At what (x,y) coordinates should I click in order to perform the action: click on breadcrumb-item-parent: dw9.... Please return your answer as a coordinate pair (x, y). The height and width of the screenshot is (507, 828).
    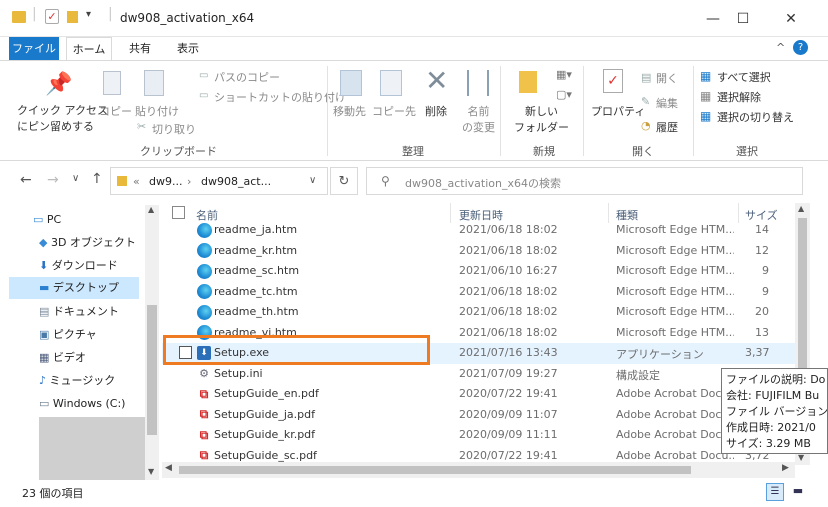
    Looking at the image, I should click on (165, 181).